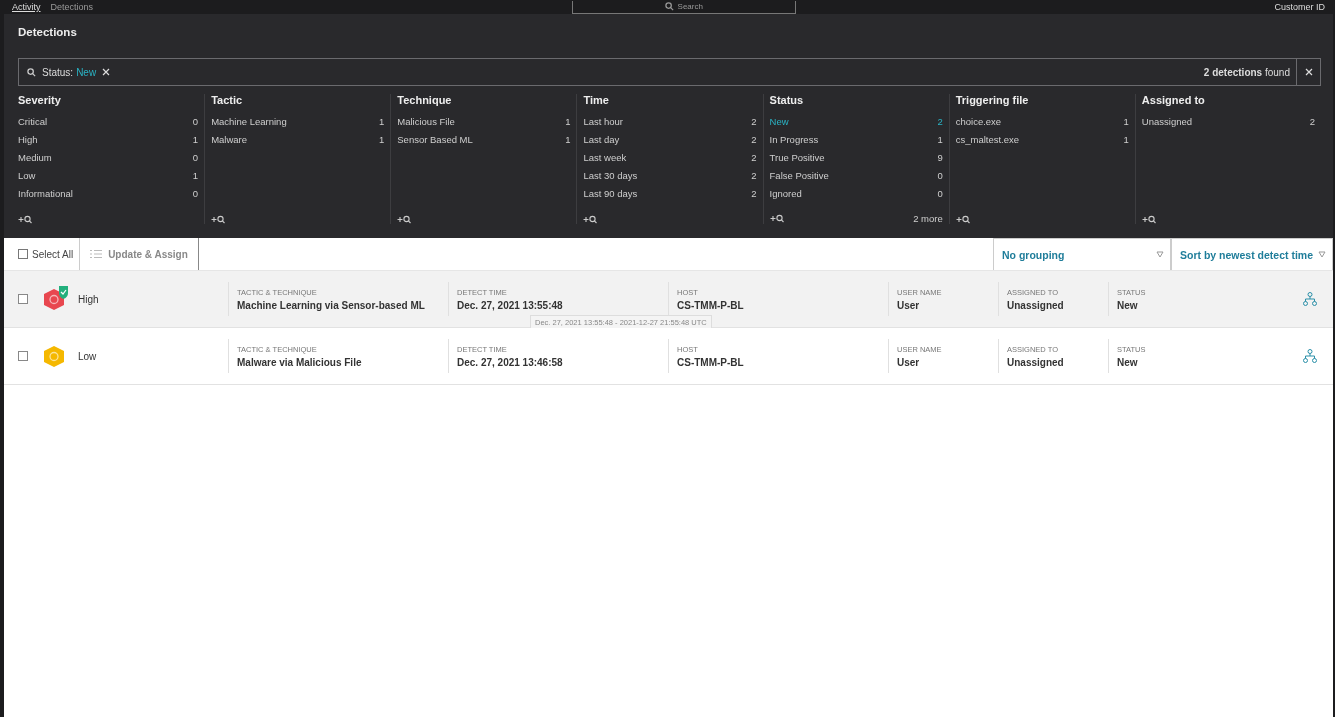  What do you see at coordinates (1173, 101) in the screenshot?
I see `facet-title: Assigned to` at bounding box center [1173, 101].